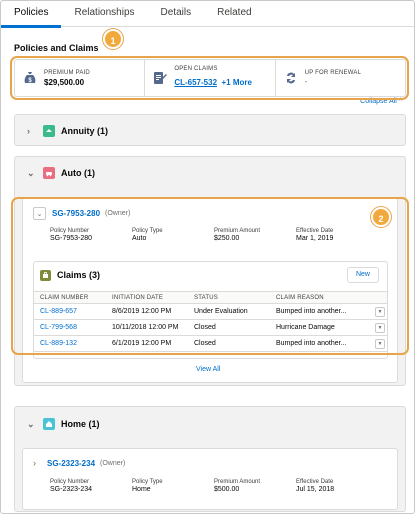 This screenshot has height=514, width=415. Describe the element at coordinates (78, 173) in the screenshot. I see `auto-group-label: Auto (1)` at that location.